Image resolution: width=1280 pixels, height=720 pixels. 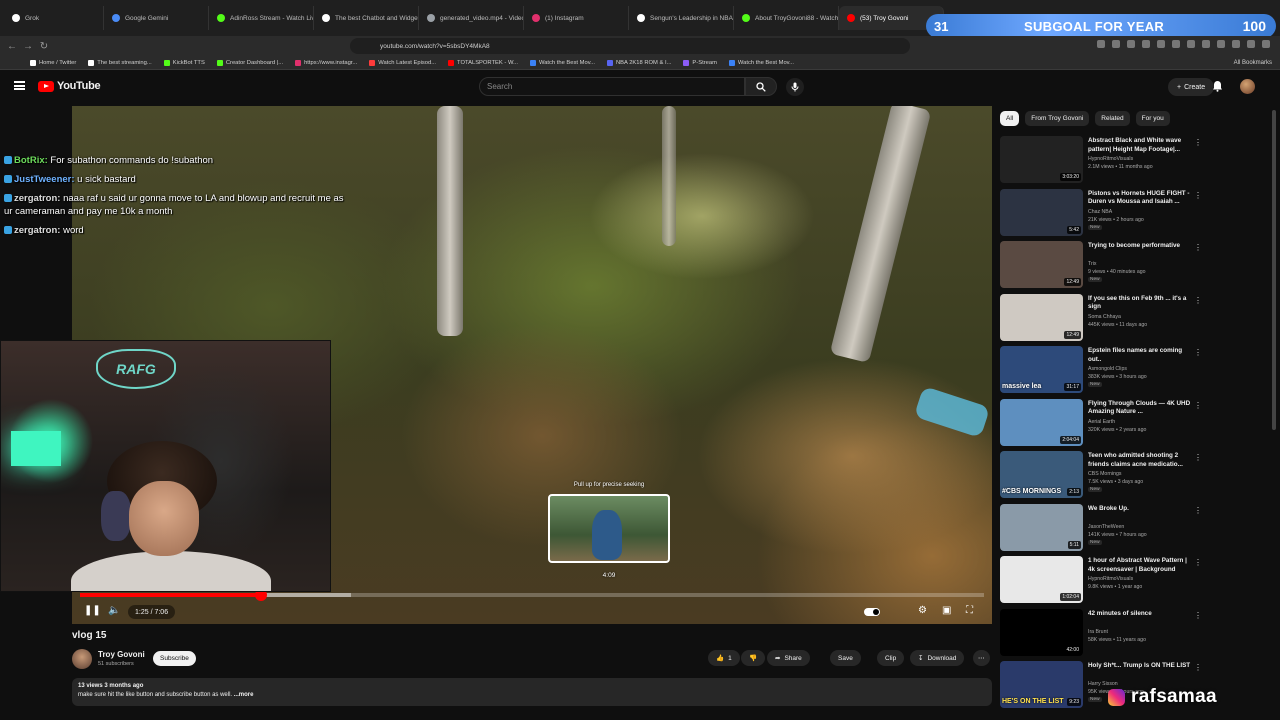 I want to click on account-avatar, so click(x=1247, y=86).